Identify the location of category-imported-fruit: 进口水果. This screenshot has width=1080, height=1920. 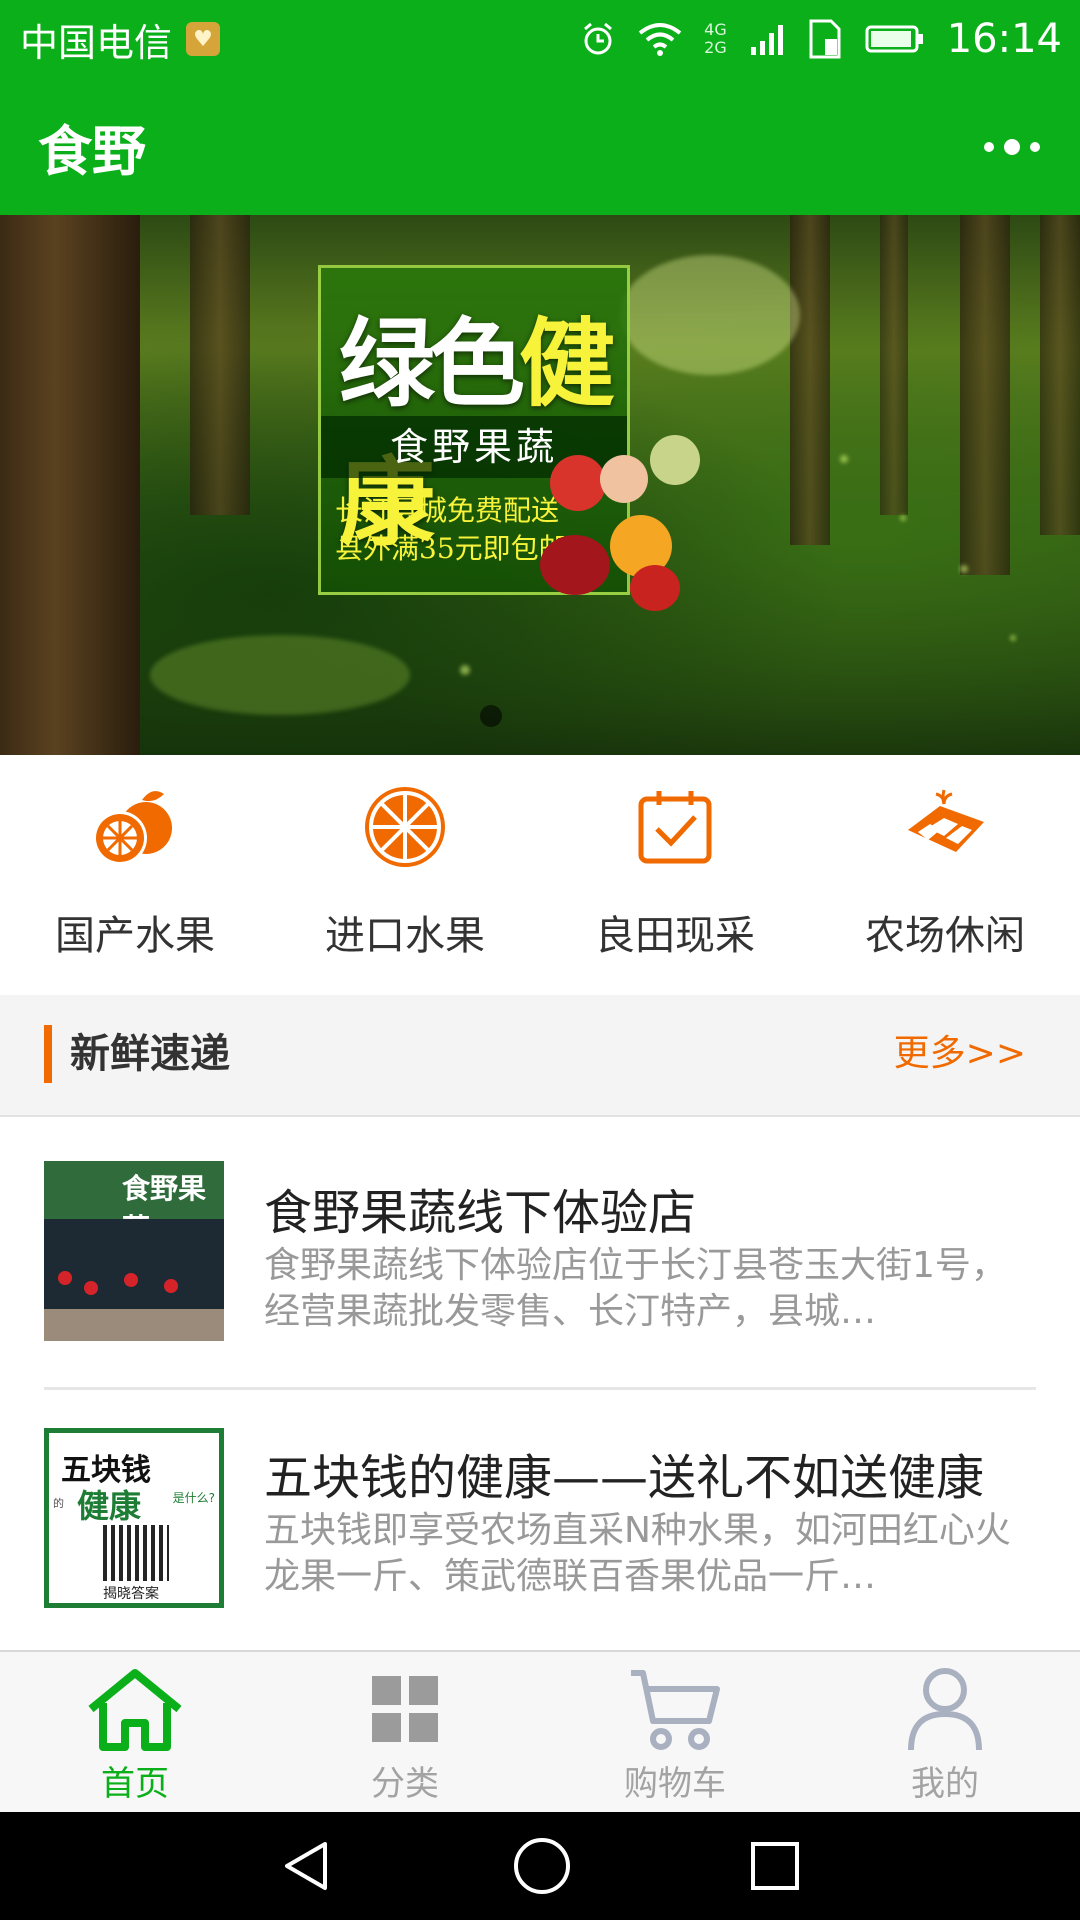
(405, 875).